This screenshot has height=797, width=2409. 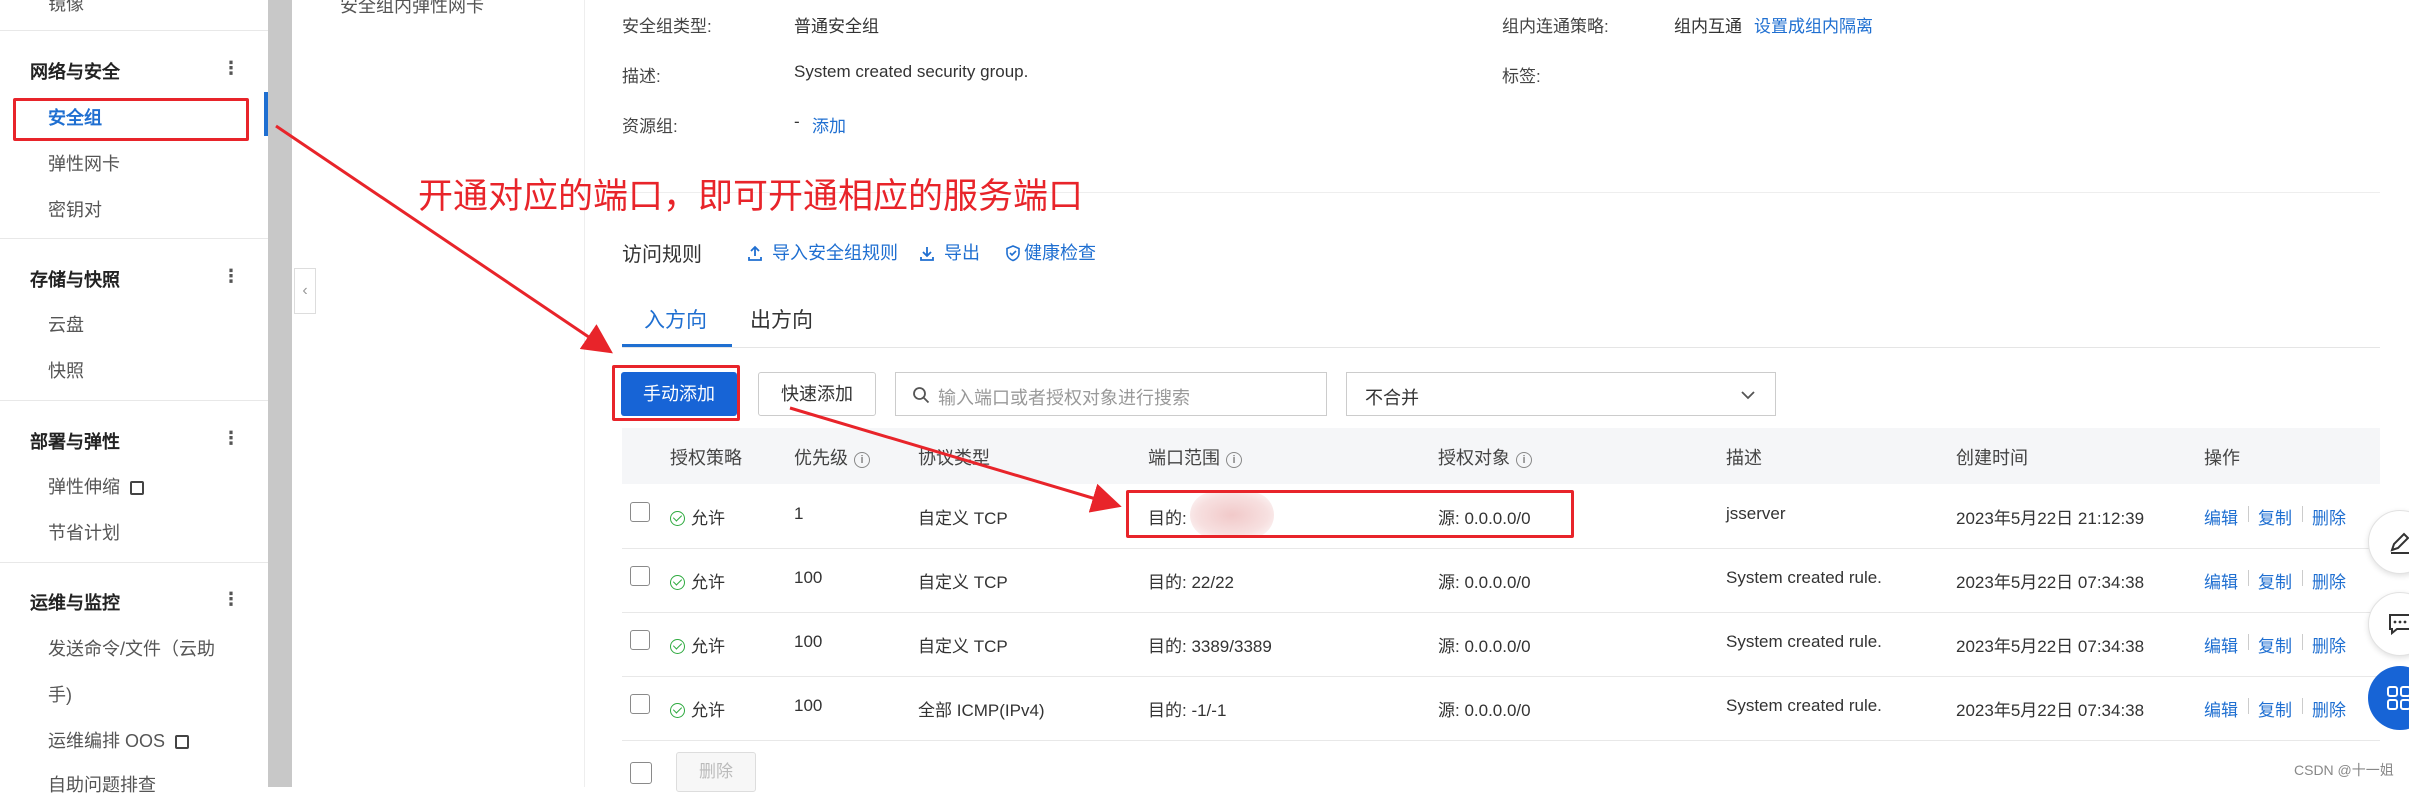 What do you see at coordinates (75, 71) in the screenshot?
I see `sidebar-group-network-security: 网络与安全` at bounding box center [75, 71].